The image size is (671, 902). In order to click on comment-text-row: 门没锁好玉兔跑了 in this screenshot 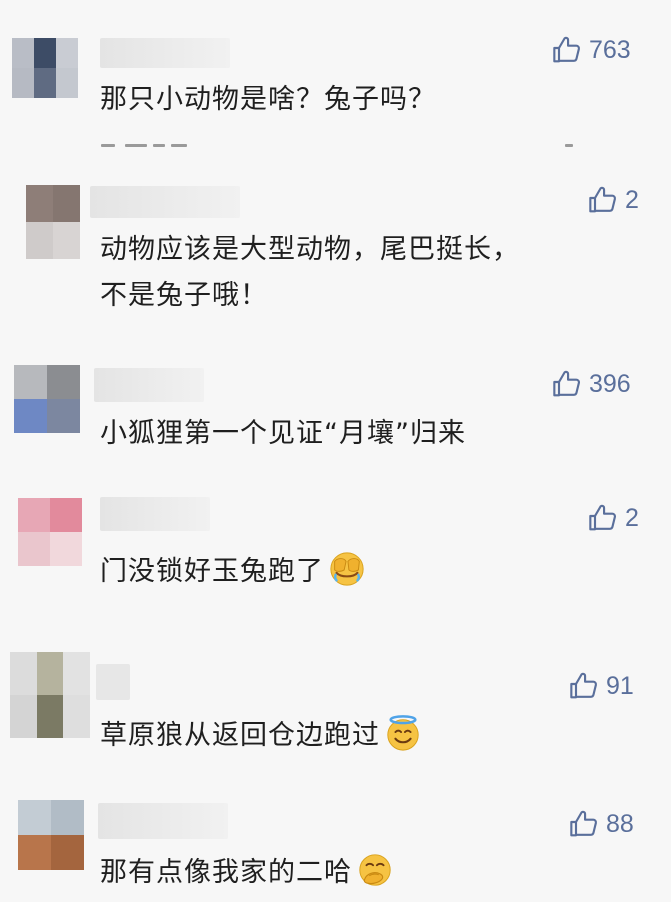, I will do `click(233, 571)`.